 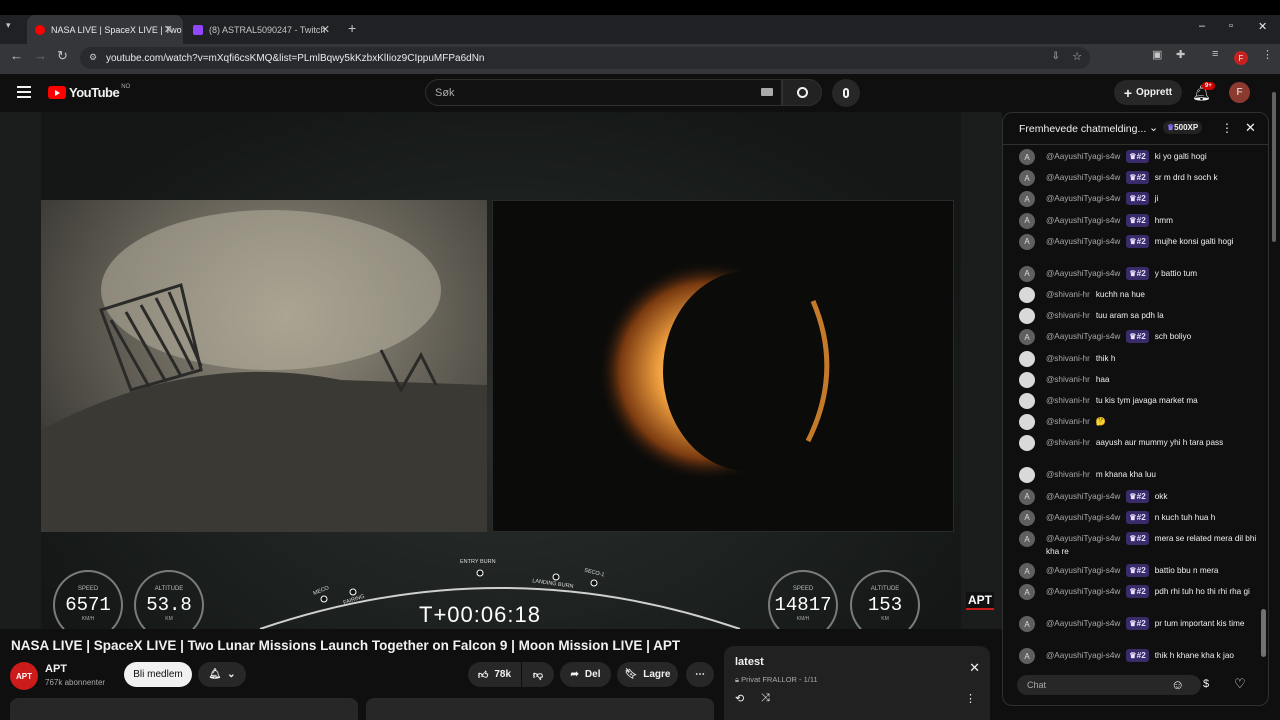 What do you see at coordinates (1215, 54) in the screenshot?
I see `media-control-icon: ≡` at bounding box center [1215, 54].